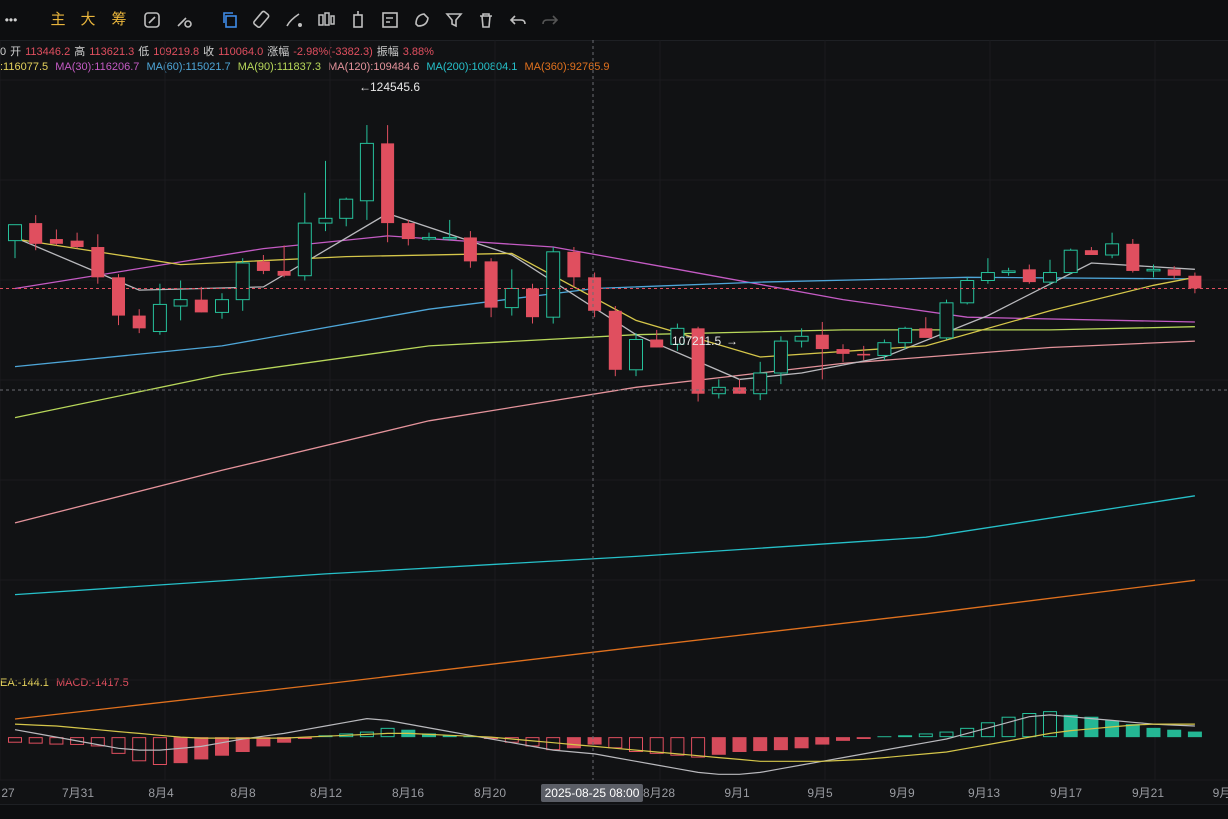 The width and height of the screenshot is (1228, 819). What do you see at coordinates (365, 87) in the screenshot?
I see `high-arrow-icon: ←` at bounding box center [365, 87].